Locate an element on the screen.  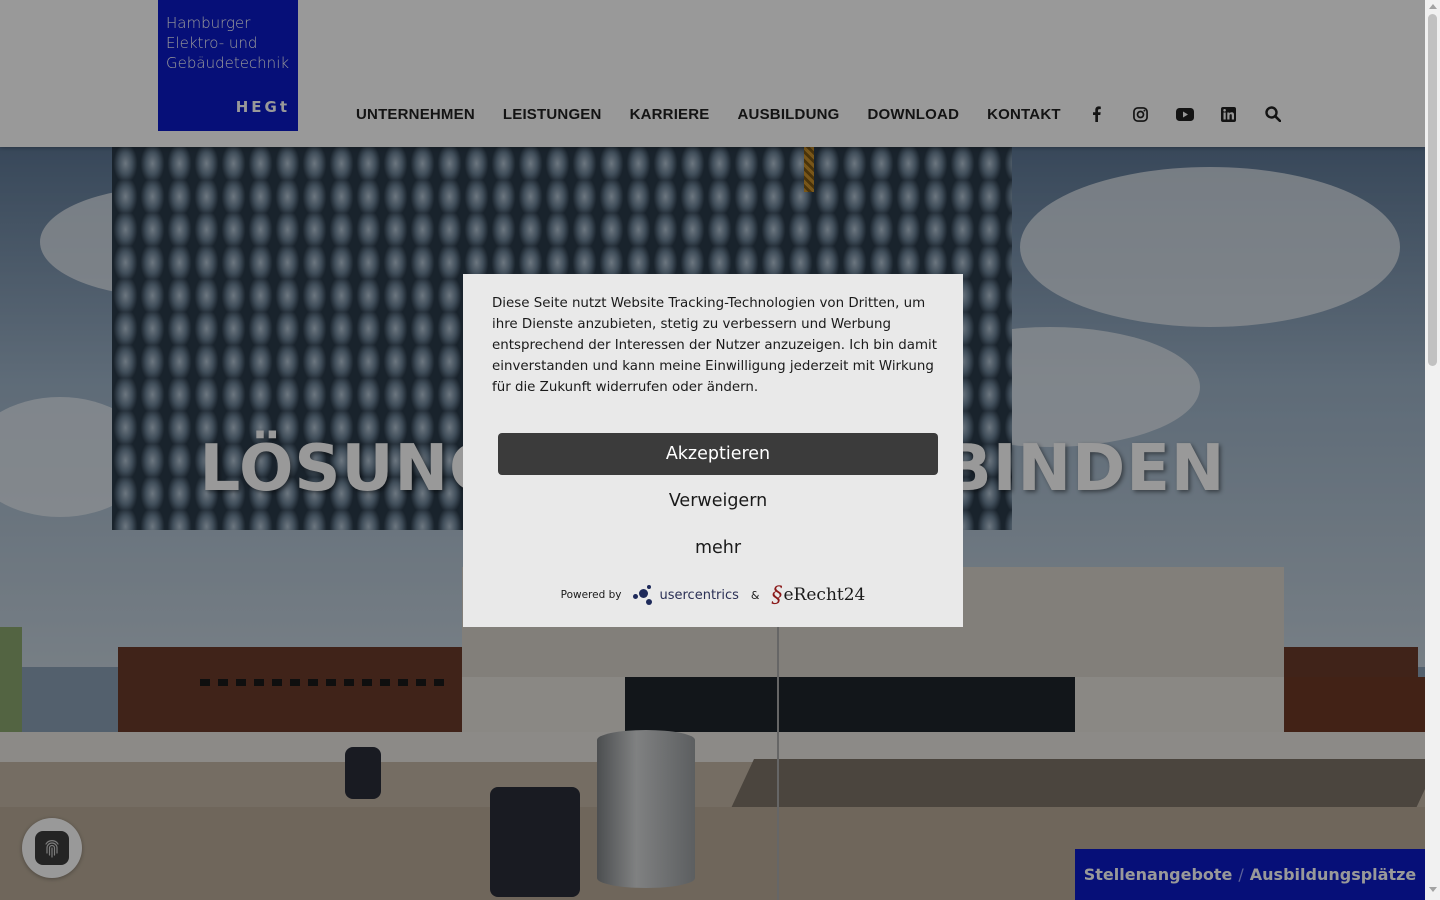
powered-by-footer: Powered by usercentrics & § eRecht24 is located at coordinates (713, 595).